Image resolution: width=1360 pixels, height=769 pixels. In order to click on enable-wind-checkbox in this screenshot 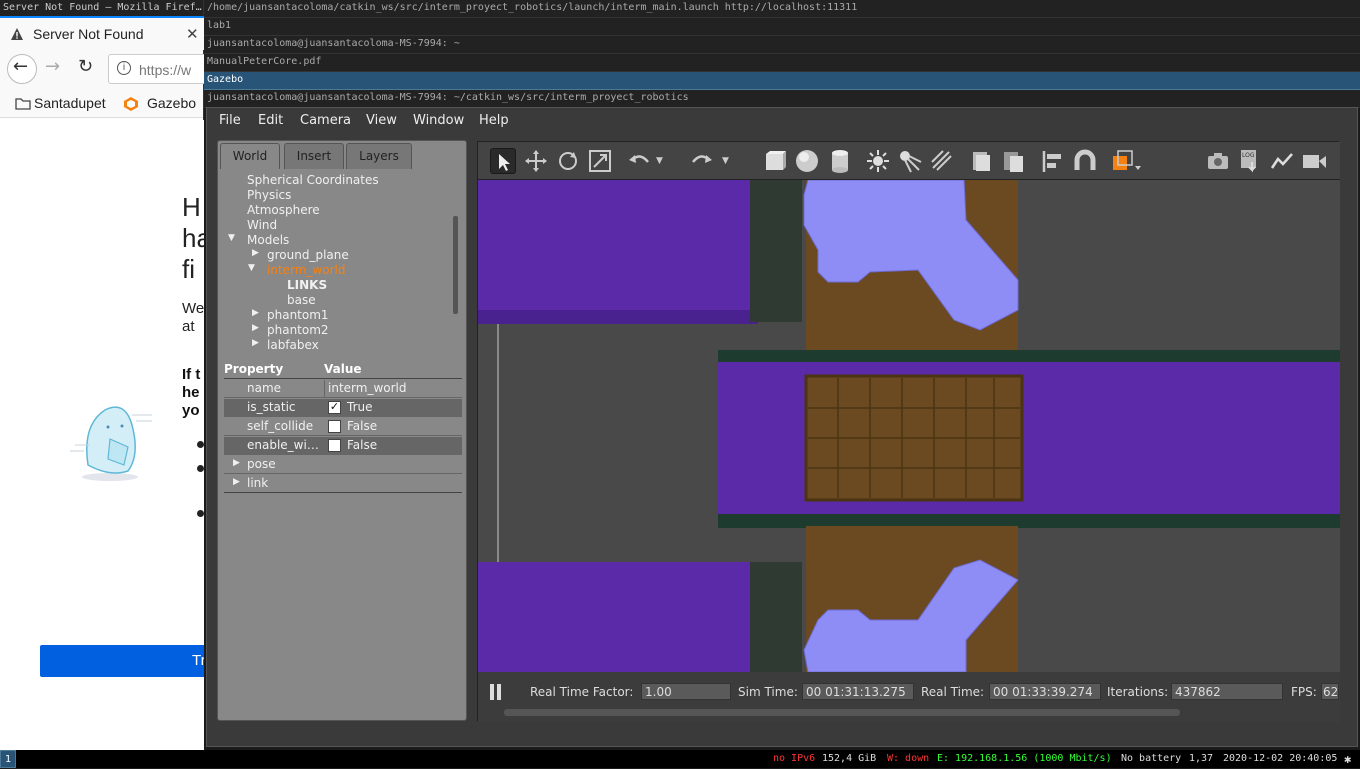, I will do `click(334, 445)`.